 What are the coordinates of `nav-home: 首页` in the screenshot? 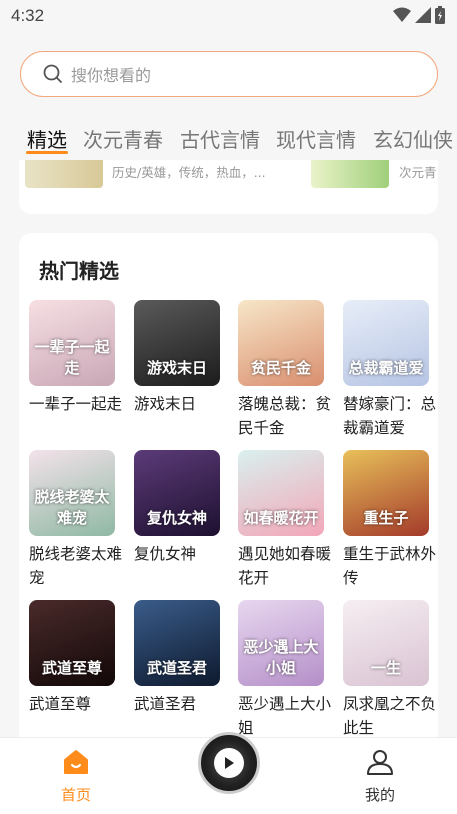 It's located at (76, 776).